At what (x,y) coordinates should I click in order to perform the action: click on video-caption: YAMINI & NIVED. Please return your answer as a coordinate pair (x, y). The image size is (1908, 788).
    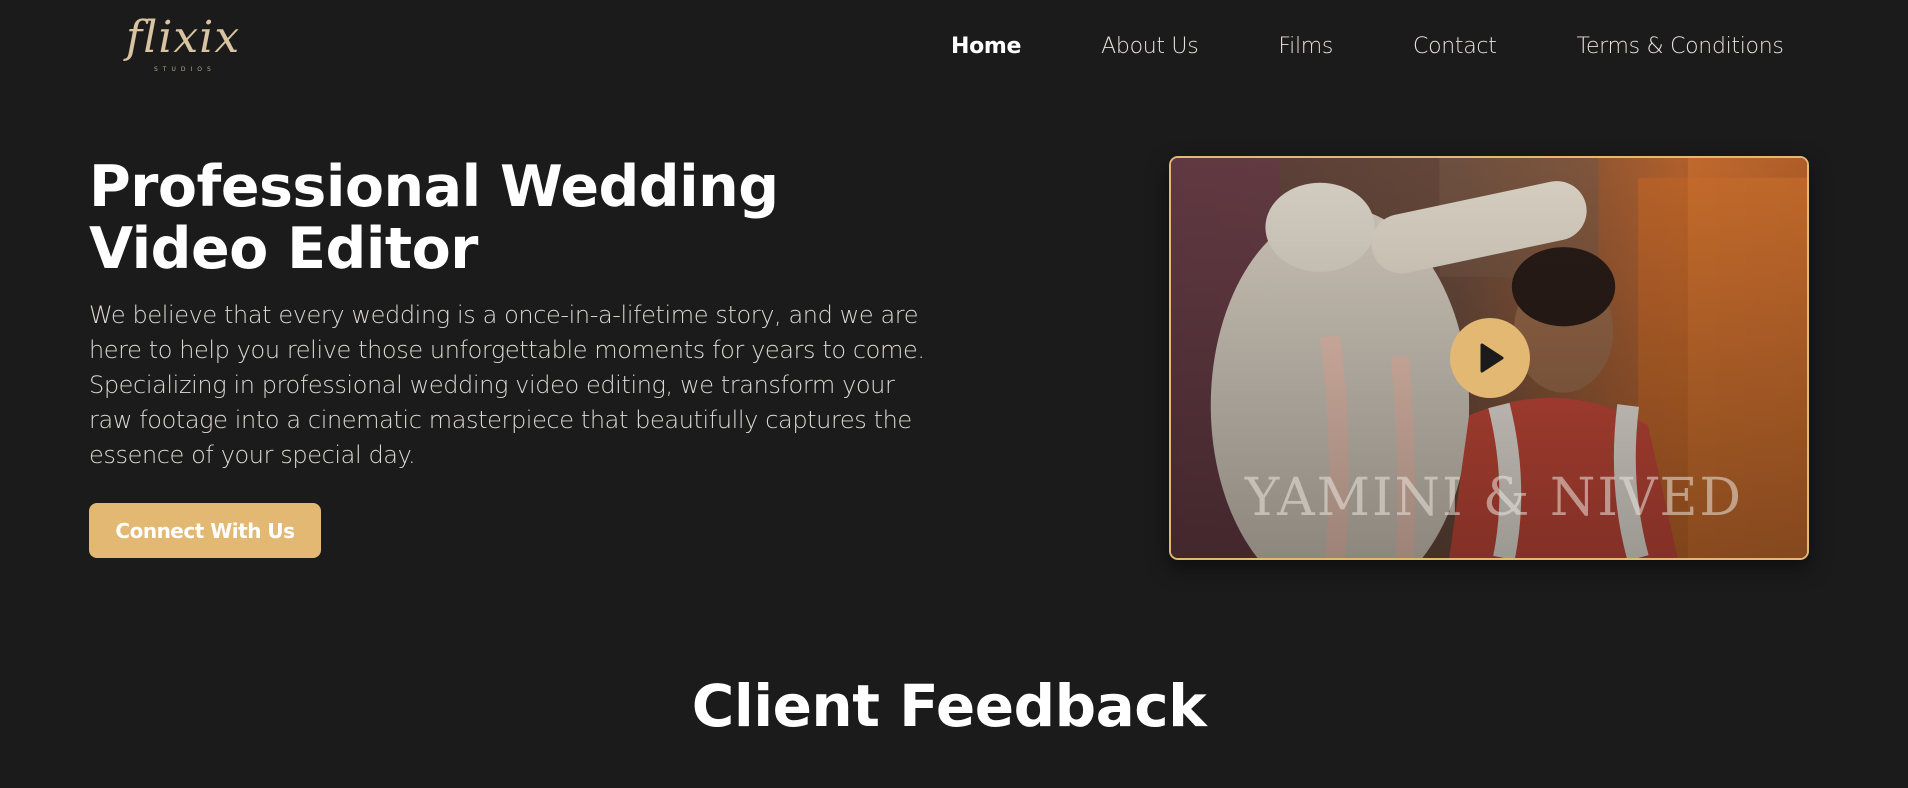
    Looking at the image, I should click on (1494, 498).